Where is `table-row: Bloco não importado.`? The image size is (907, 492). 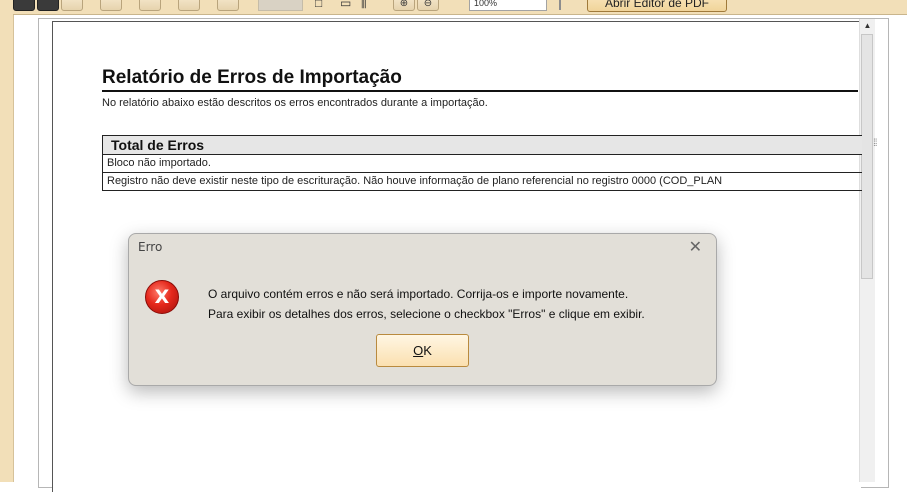 table-row: Bloco não importado. is located at coordinates (482, 164).